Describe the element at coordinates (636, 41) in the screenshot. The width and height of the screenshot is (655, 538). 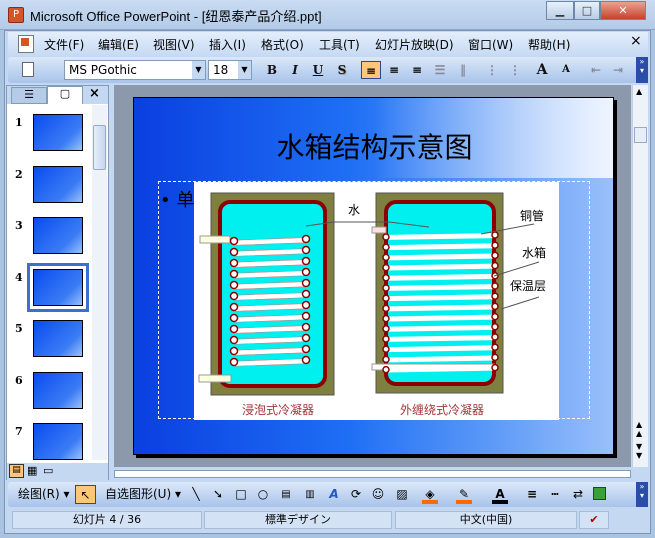
I see `menu-close-icon: ×` at that location.